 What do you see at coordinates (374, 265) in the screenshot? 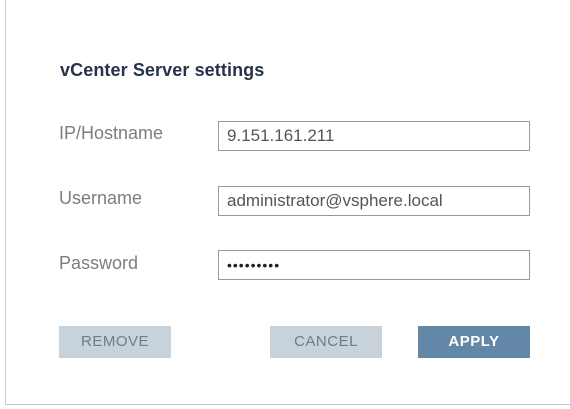
I see `password-field: •••••••••` at bounding box center [374, 265].